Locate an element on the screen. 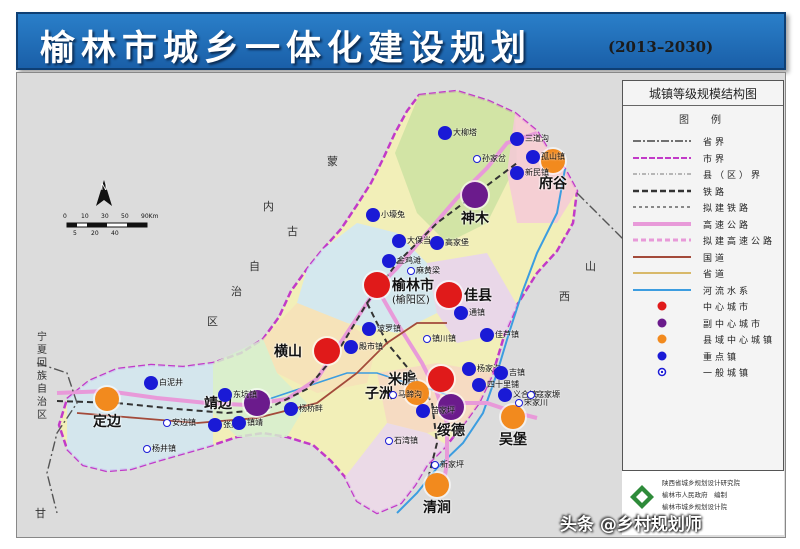  town-label: 高家堡 is located at coordinates (457, 242).